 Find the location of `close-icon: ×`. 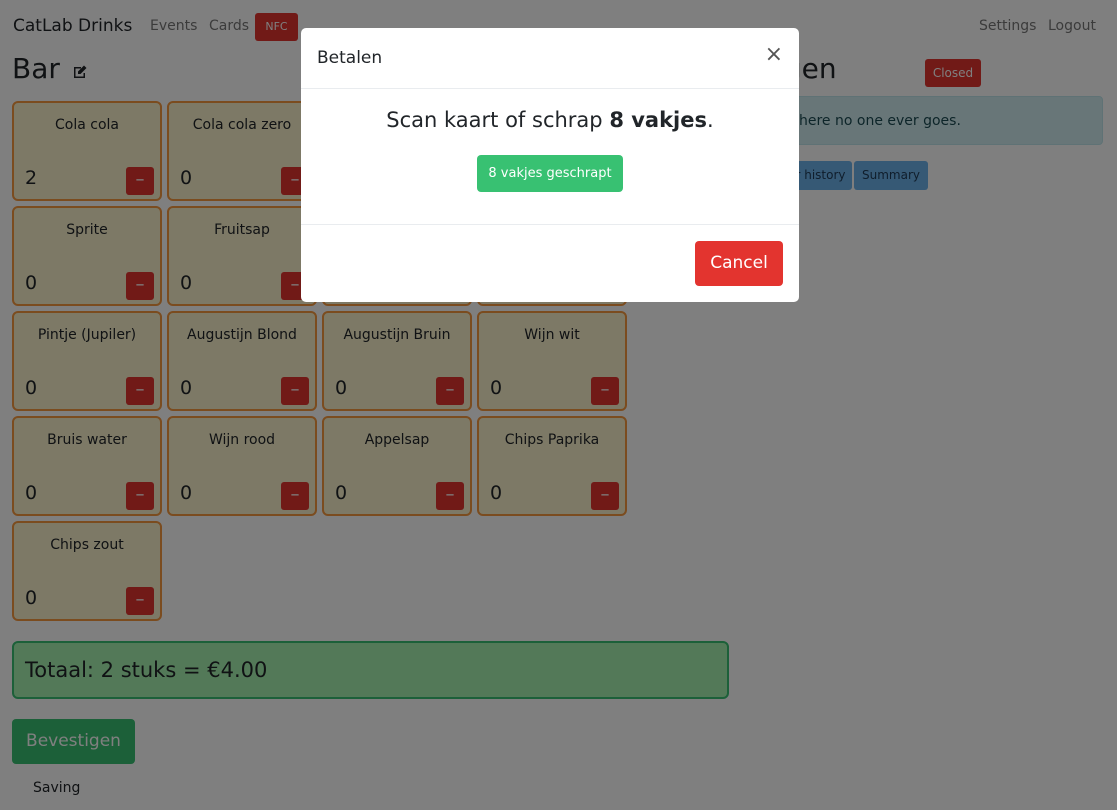

close-icon: × is located at coordinates (774, 54).